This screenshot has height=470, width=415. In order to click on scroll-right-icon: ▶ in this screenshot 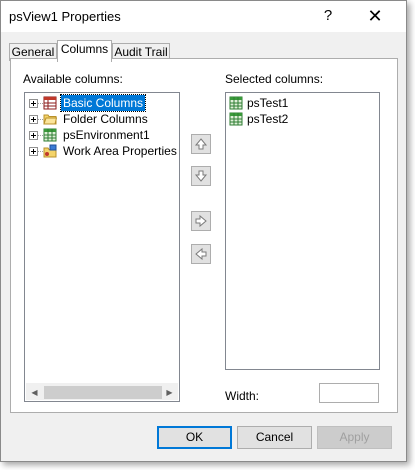, I will do `click(169, 392)`.